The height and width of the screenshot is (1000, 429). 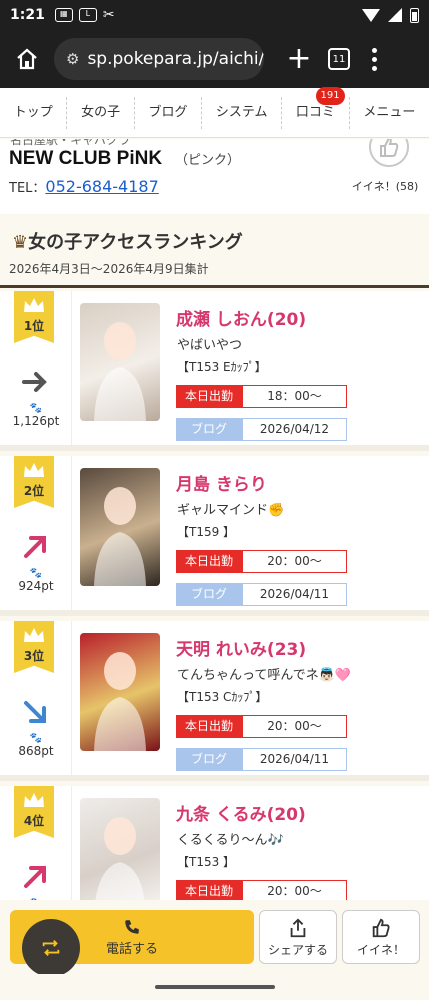 I want to click on site-settings-icon: ⚙, so click(x=72, y=59).